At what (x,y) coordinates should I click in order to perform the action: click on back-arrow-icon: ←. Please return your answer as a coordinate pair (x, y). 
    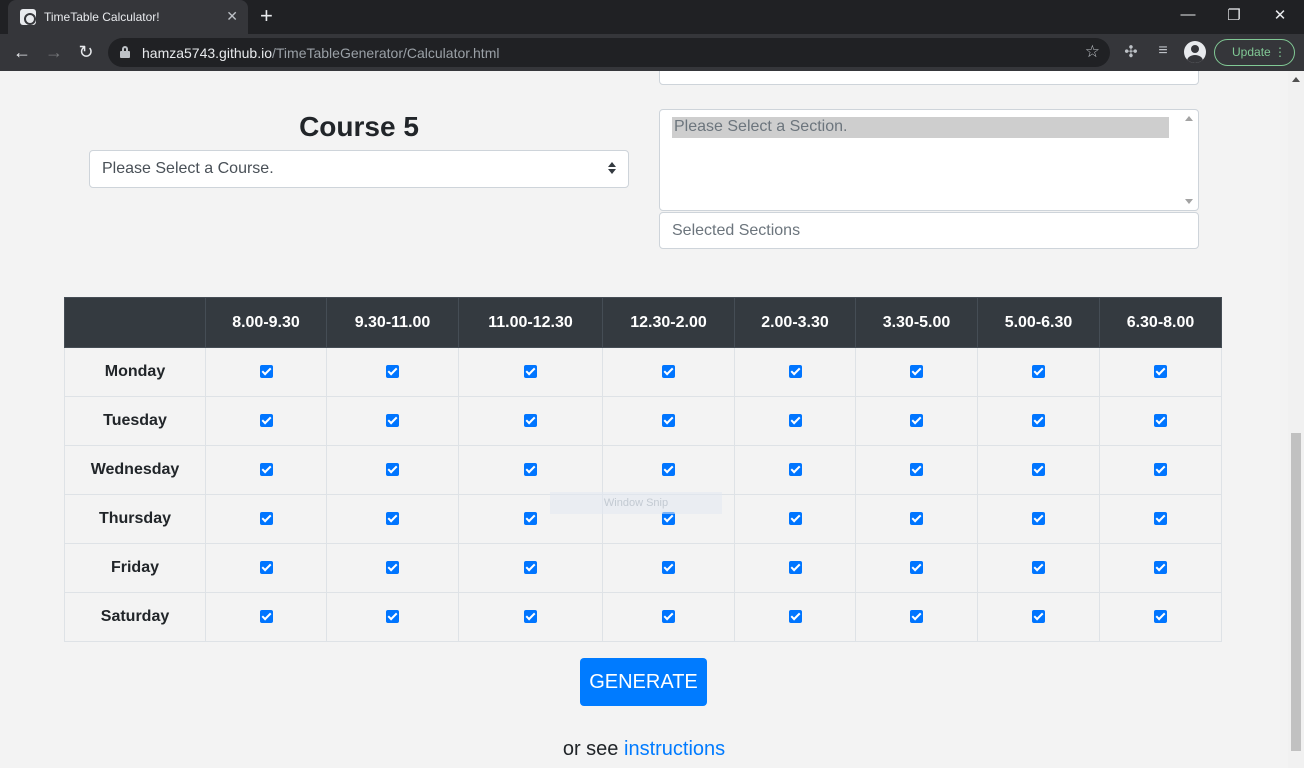
    Looking at the image, I should click on (22, 53).